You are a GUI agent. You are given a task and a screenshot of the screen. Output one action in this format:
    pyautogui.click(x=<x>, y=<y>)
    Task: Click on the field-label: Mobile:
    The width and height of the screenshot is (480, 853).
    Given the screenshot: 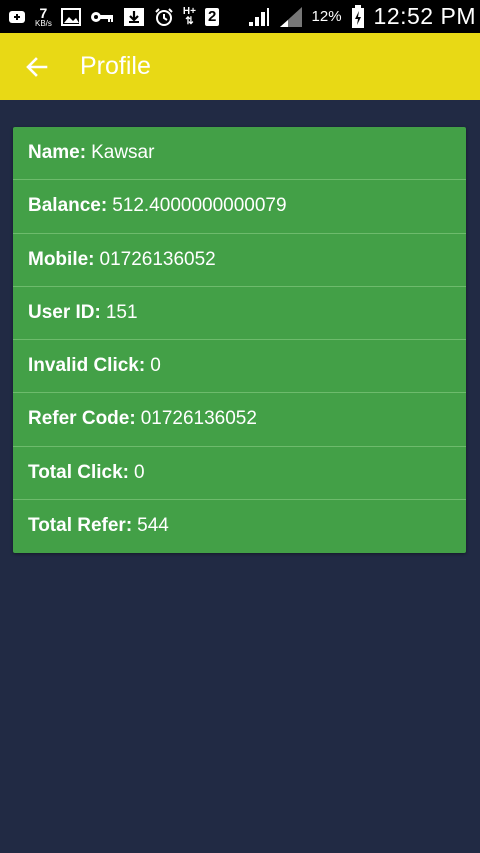 What is the action you would take?
    pyautogui.click(x=61, y=259)
    